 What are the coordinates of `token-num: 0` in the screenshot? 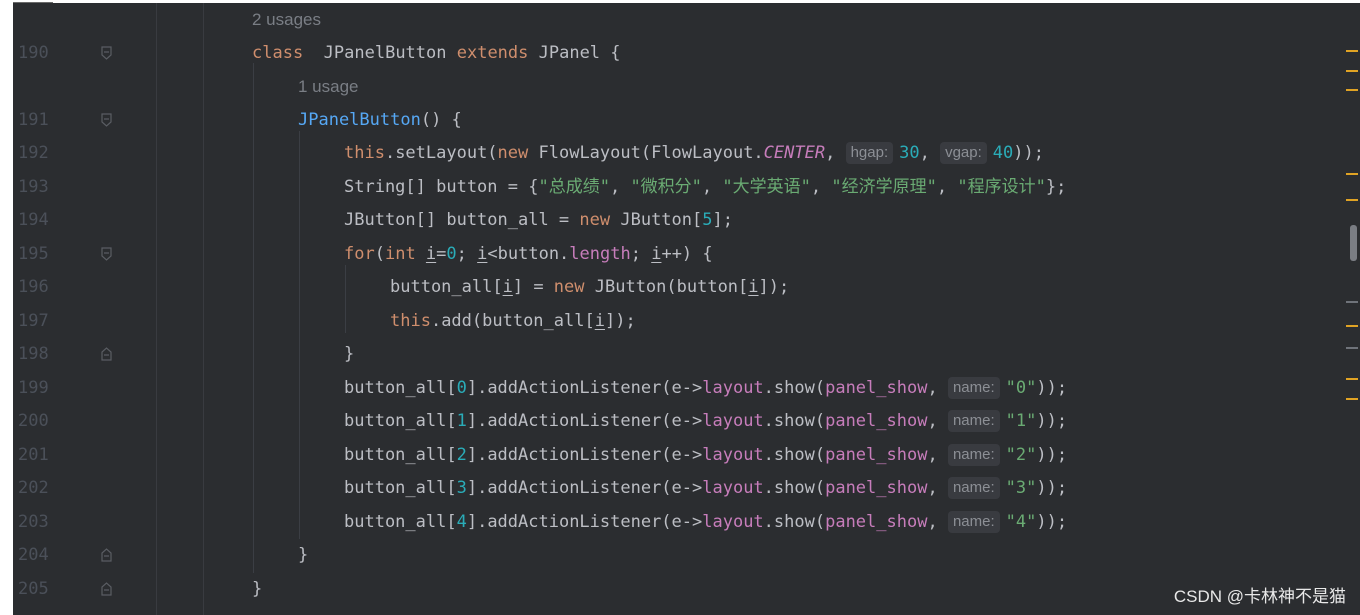 It's located at (451, 253).